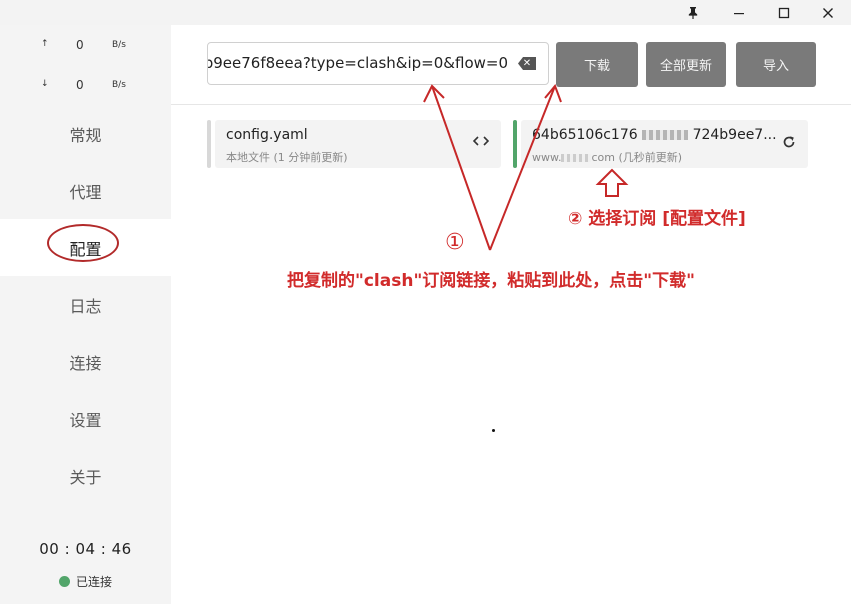 The height and width of the screenshot is (604, 851). I want to click on sidebar-nav: 常规 代理 配置 日志 连接 设置 关于, so click(85, 304).